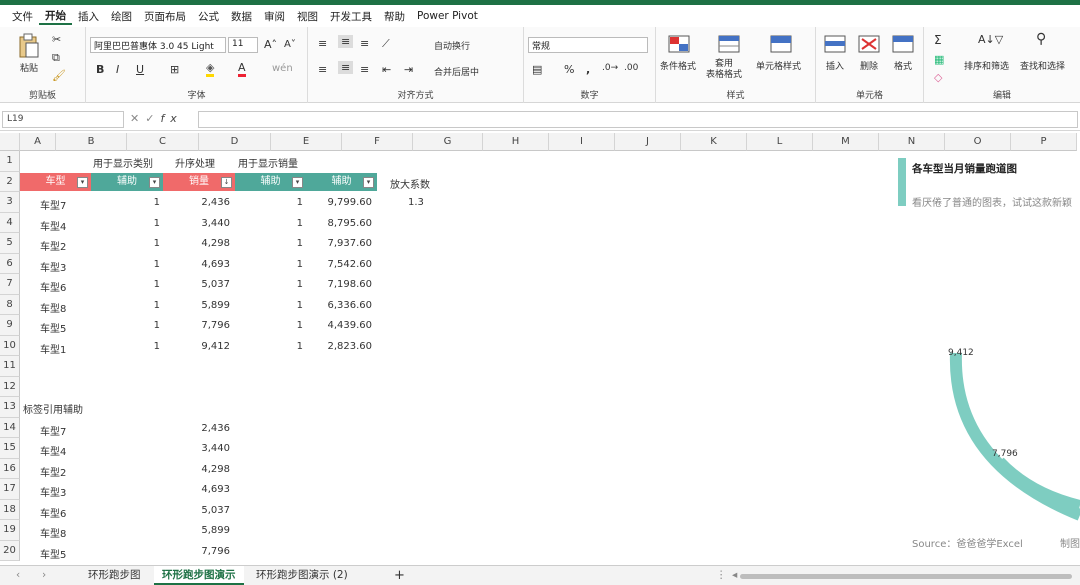  What do you see at coordinates (351, 16) in the screenshot?
I see `menu-developer: 开发工具` at bounding box center [351, 16].